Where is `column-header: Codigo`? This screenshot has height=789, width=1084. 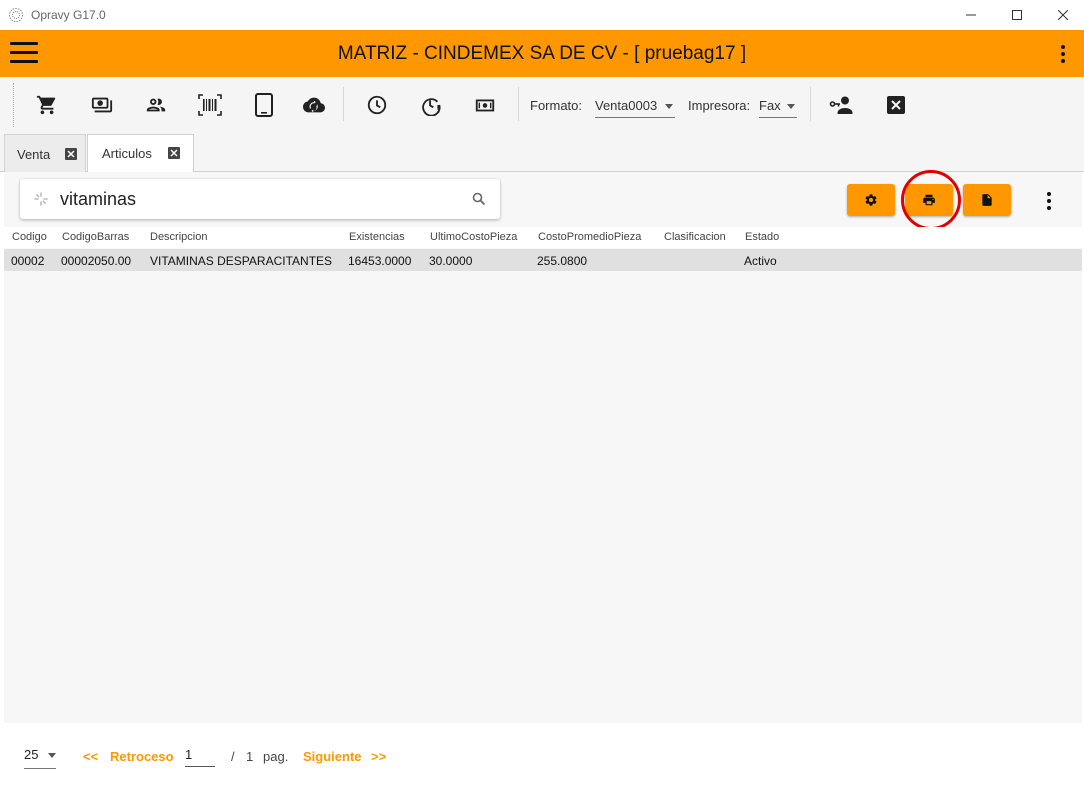
column-header: Codigo is located at coordinates (29, 237).